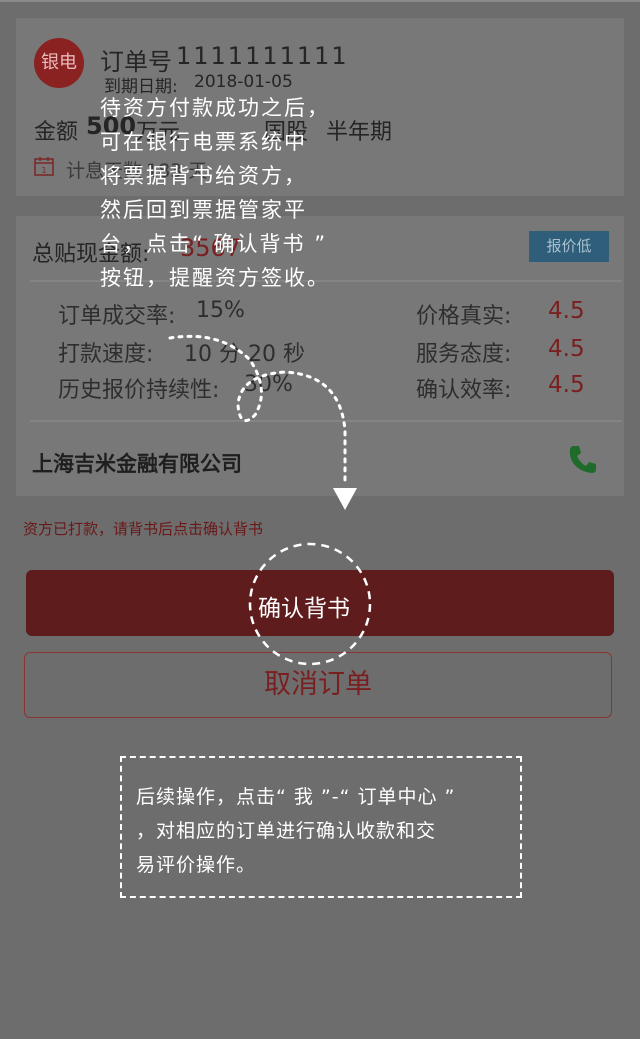 This screenshot has height=1039, width=640. I want to click on due-date: 2018-01-05, so click(243, 82).